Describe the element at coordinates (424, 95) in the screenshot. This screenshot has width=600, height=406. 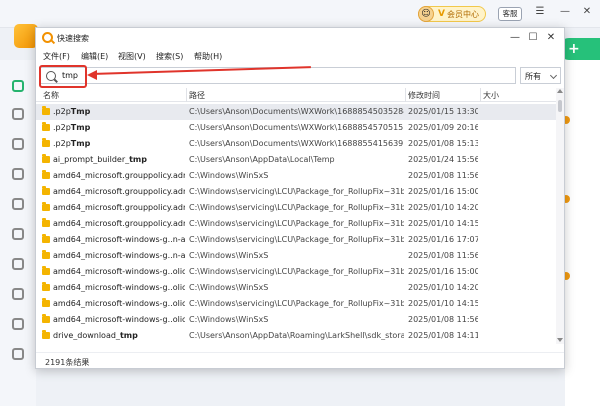
I see `column-header-modified: 修改时间` at that location.